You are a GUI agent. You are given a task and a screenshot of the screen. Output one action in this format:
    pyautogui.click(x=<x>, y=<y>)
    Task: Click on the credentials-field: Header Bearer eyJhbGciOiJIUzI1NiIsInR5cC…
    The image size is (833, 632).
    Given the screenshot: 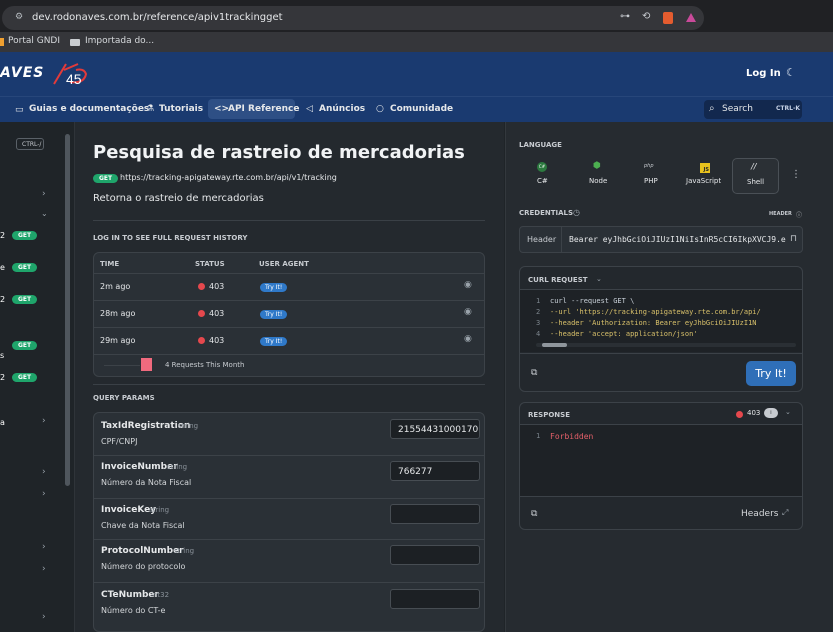 What is the action you would take?
    pyautogui.click(x=661, y=239)
    